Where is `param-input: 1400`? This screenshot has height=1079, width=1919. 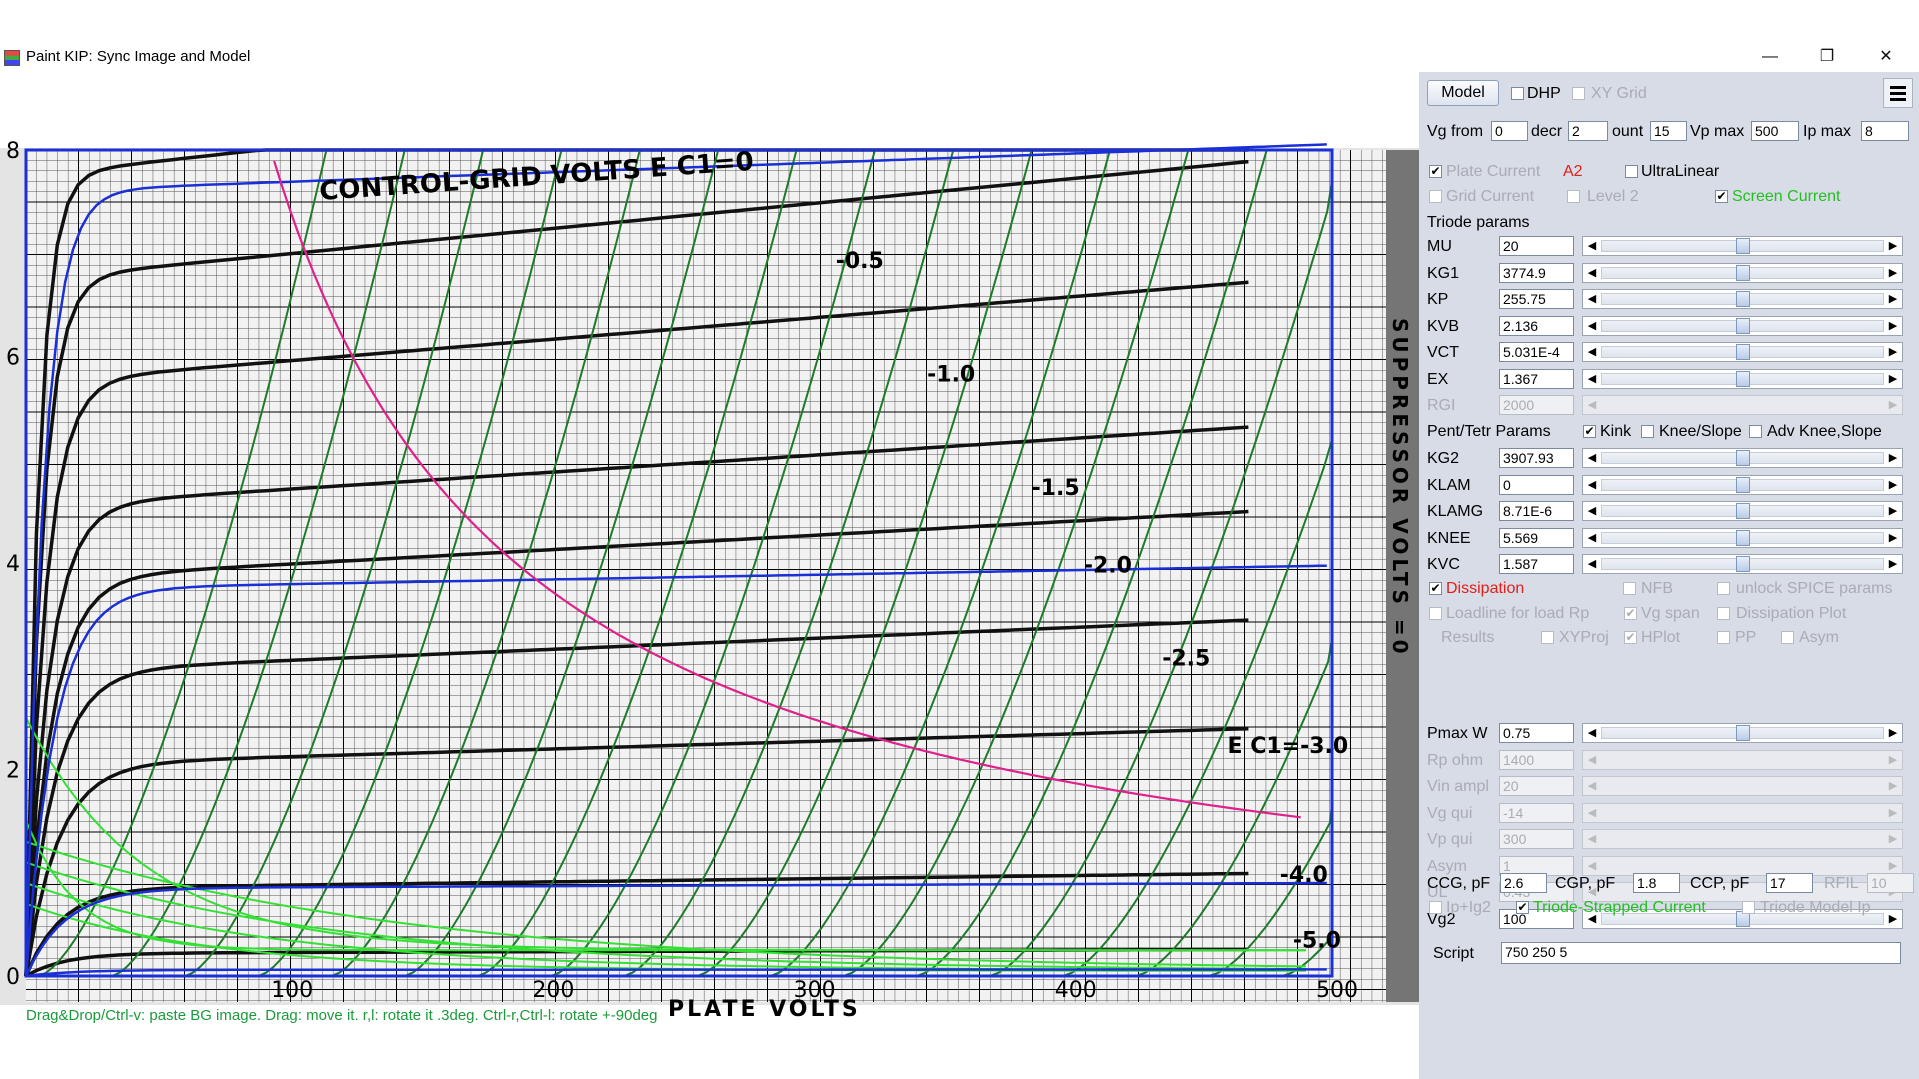 param-input: 1400 is located at coordinates (1536, 759).